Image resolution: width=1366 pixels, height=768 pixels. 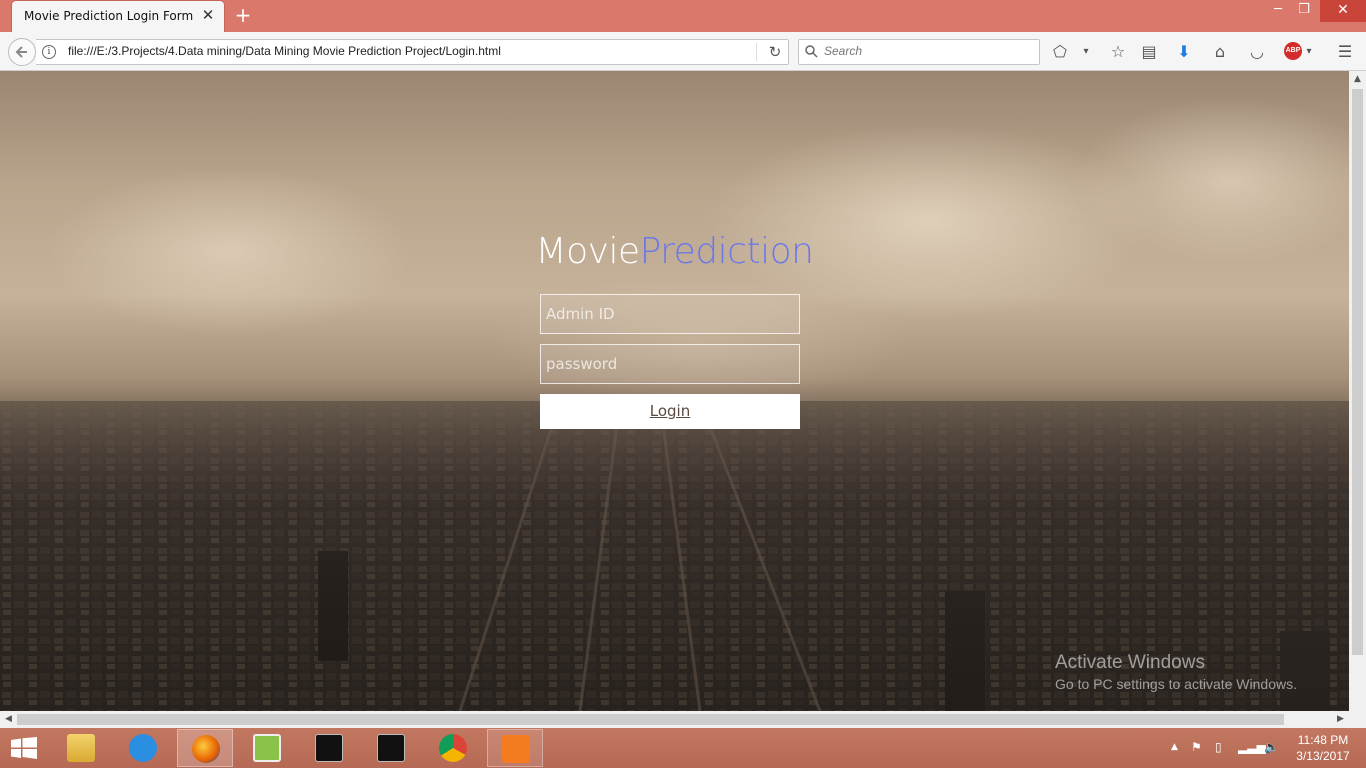 What do you see at coordinates (775, 52) in the screenshot?
I see `reload-icon: ↻` at bounding box center [775, 52].